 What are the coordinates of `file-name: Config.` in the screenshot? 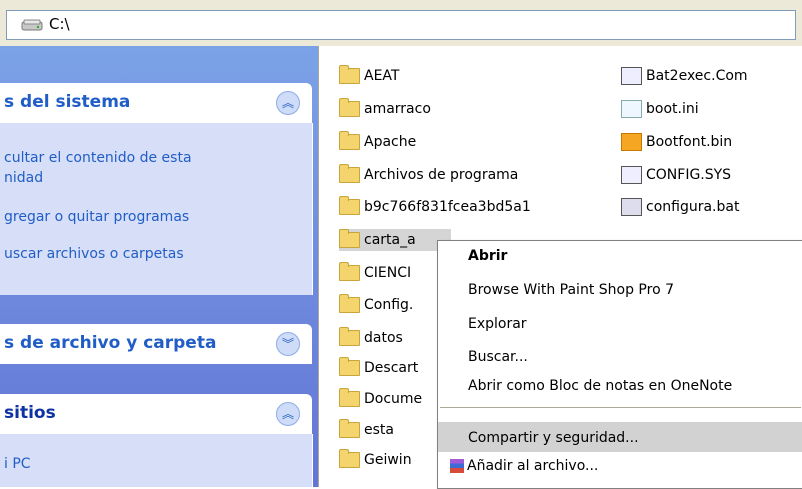 It's located at (389, 305).